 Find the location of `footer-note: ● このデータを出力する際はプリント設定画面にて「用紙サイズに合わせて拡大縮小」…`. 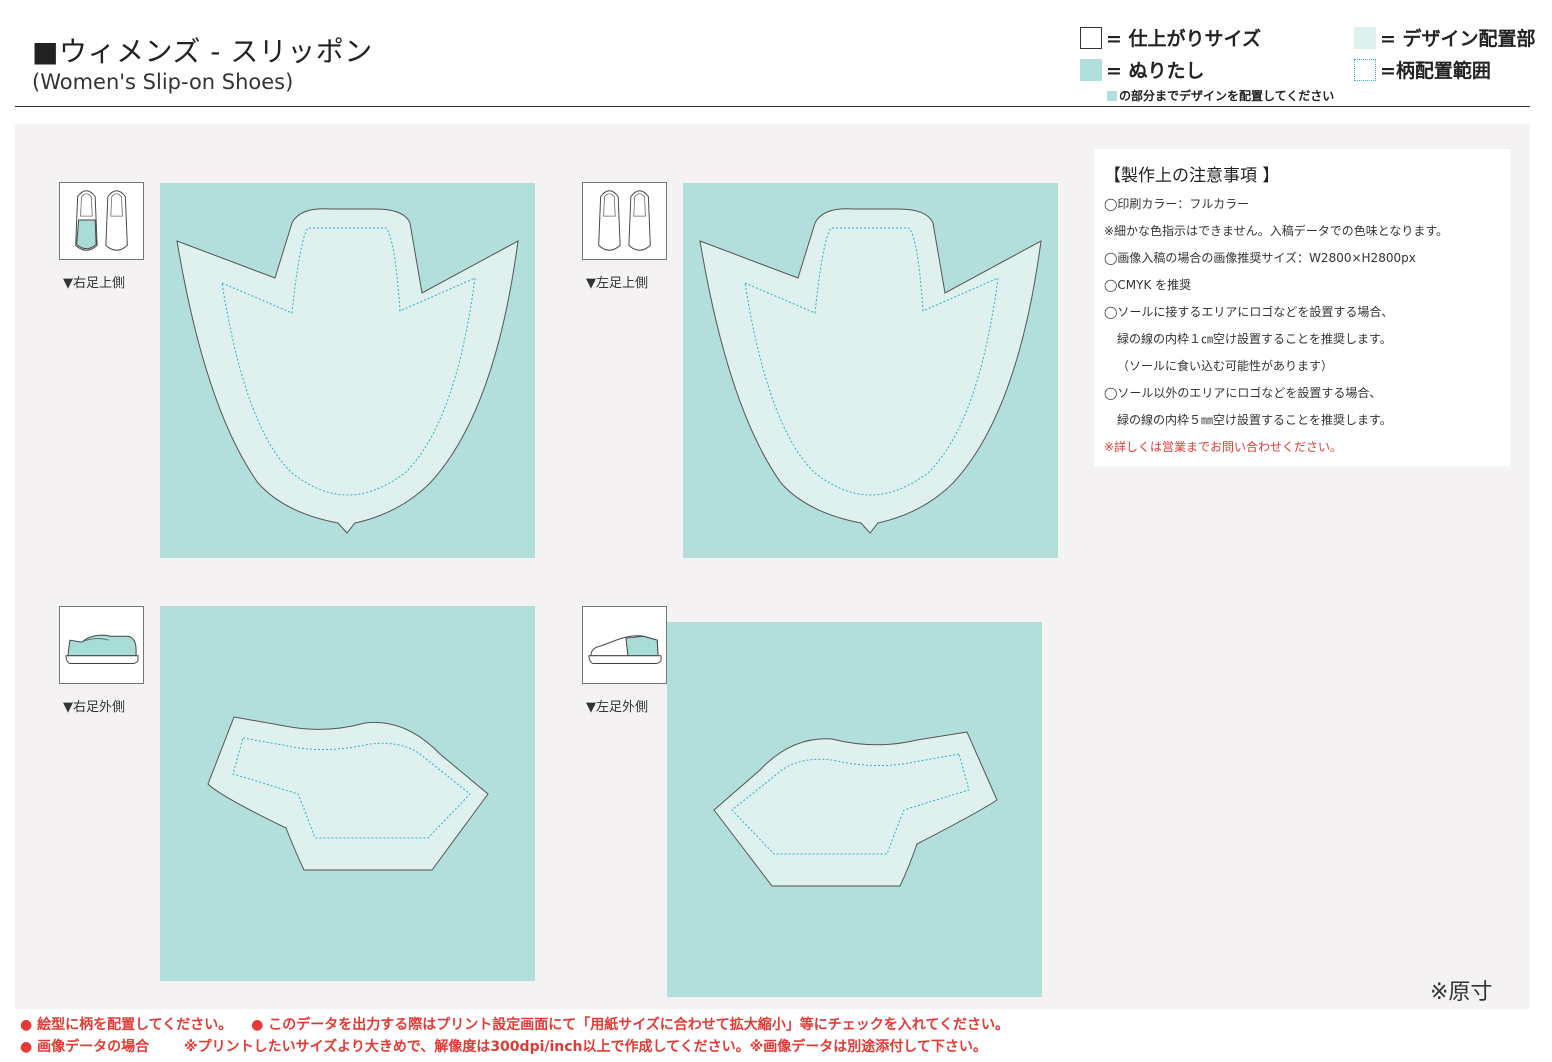

footer-note: ● このデータを出力する際はプリント設定画面にて「用紙サイズに合わせて拡大縮小」… is located at coordinates (630, 1025).